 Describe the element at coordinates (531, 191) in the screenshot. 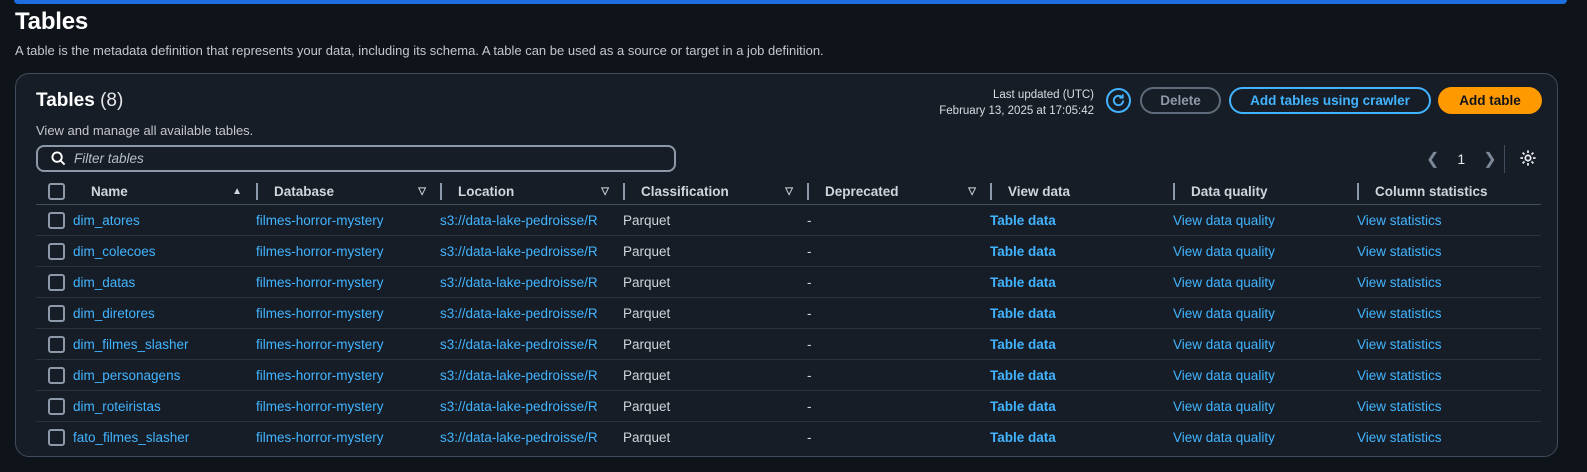

I see `column-header-location: Location ▽` at that location.